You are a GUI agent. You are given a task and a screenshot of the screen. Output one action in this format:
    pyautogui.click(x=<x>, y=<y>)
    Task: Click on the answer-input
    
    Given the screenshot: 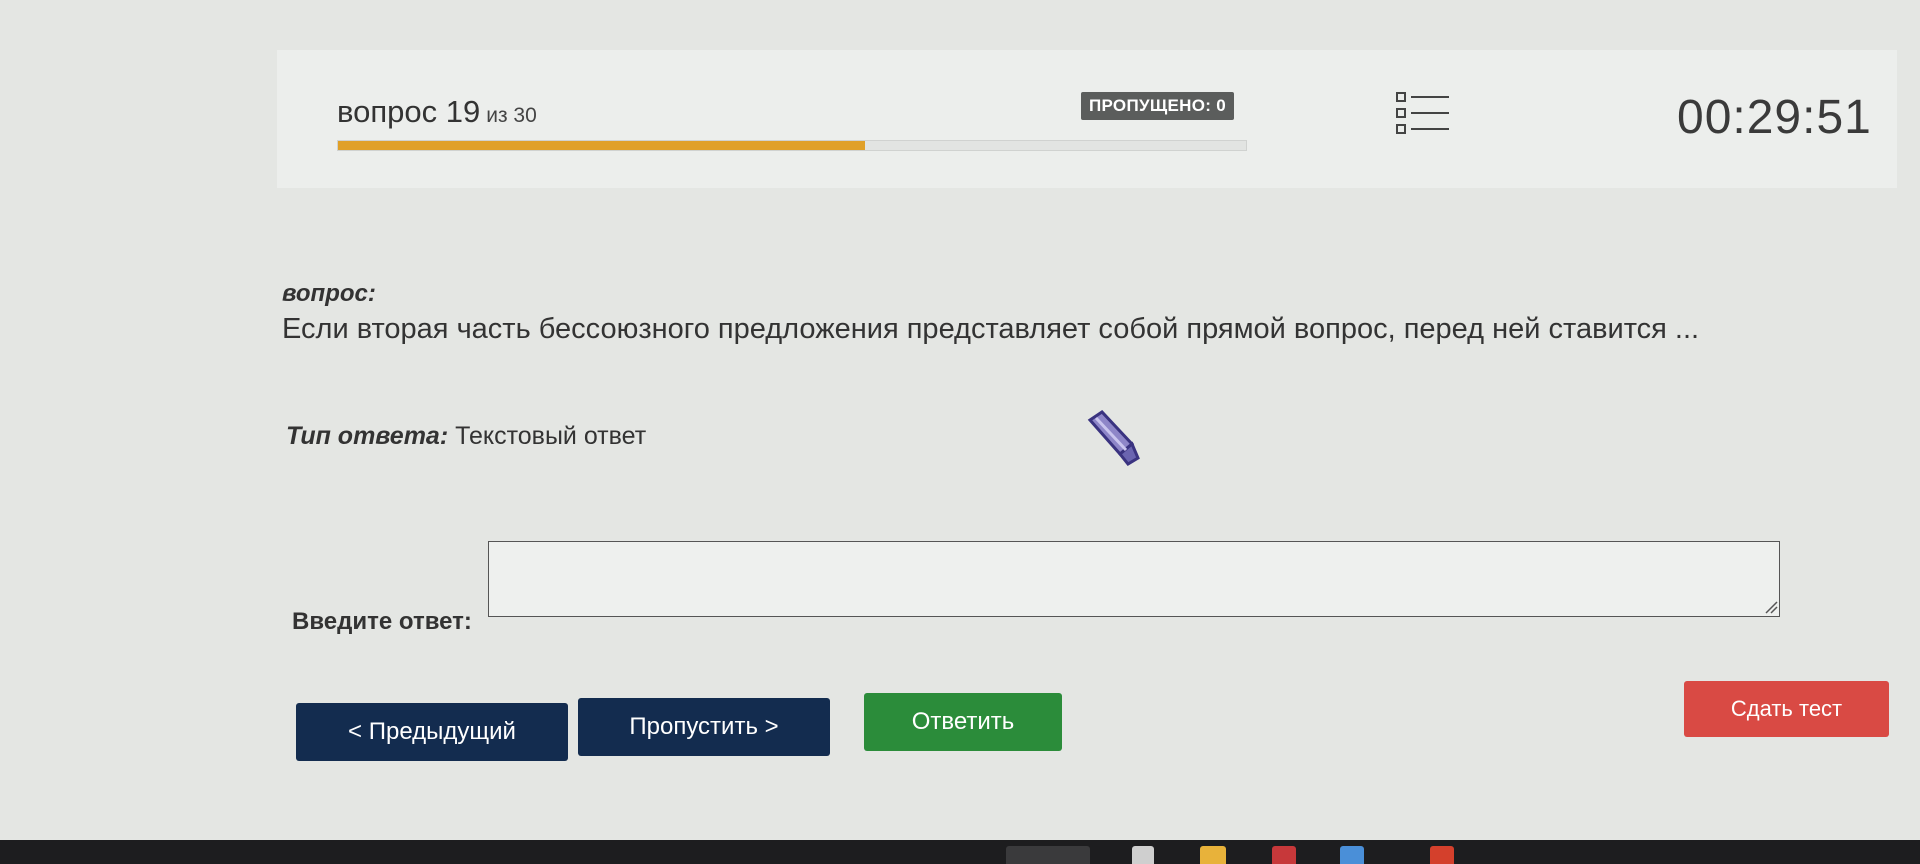 What is the action you would take?
    pyautogui.click(x=1134, y=579)
    